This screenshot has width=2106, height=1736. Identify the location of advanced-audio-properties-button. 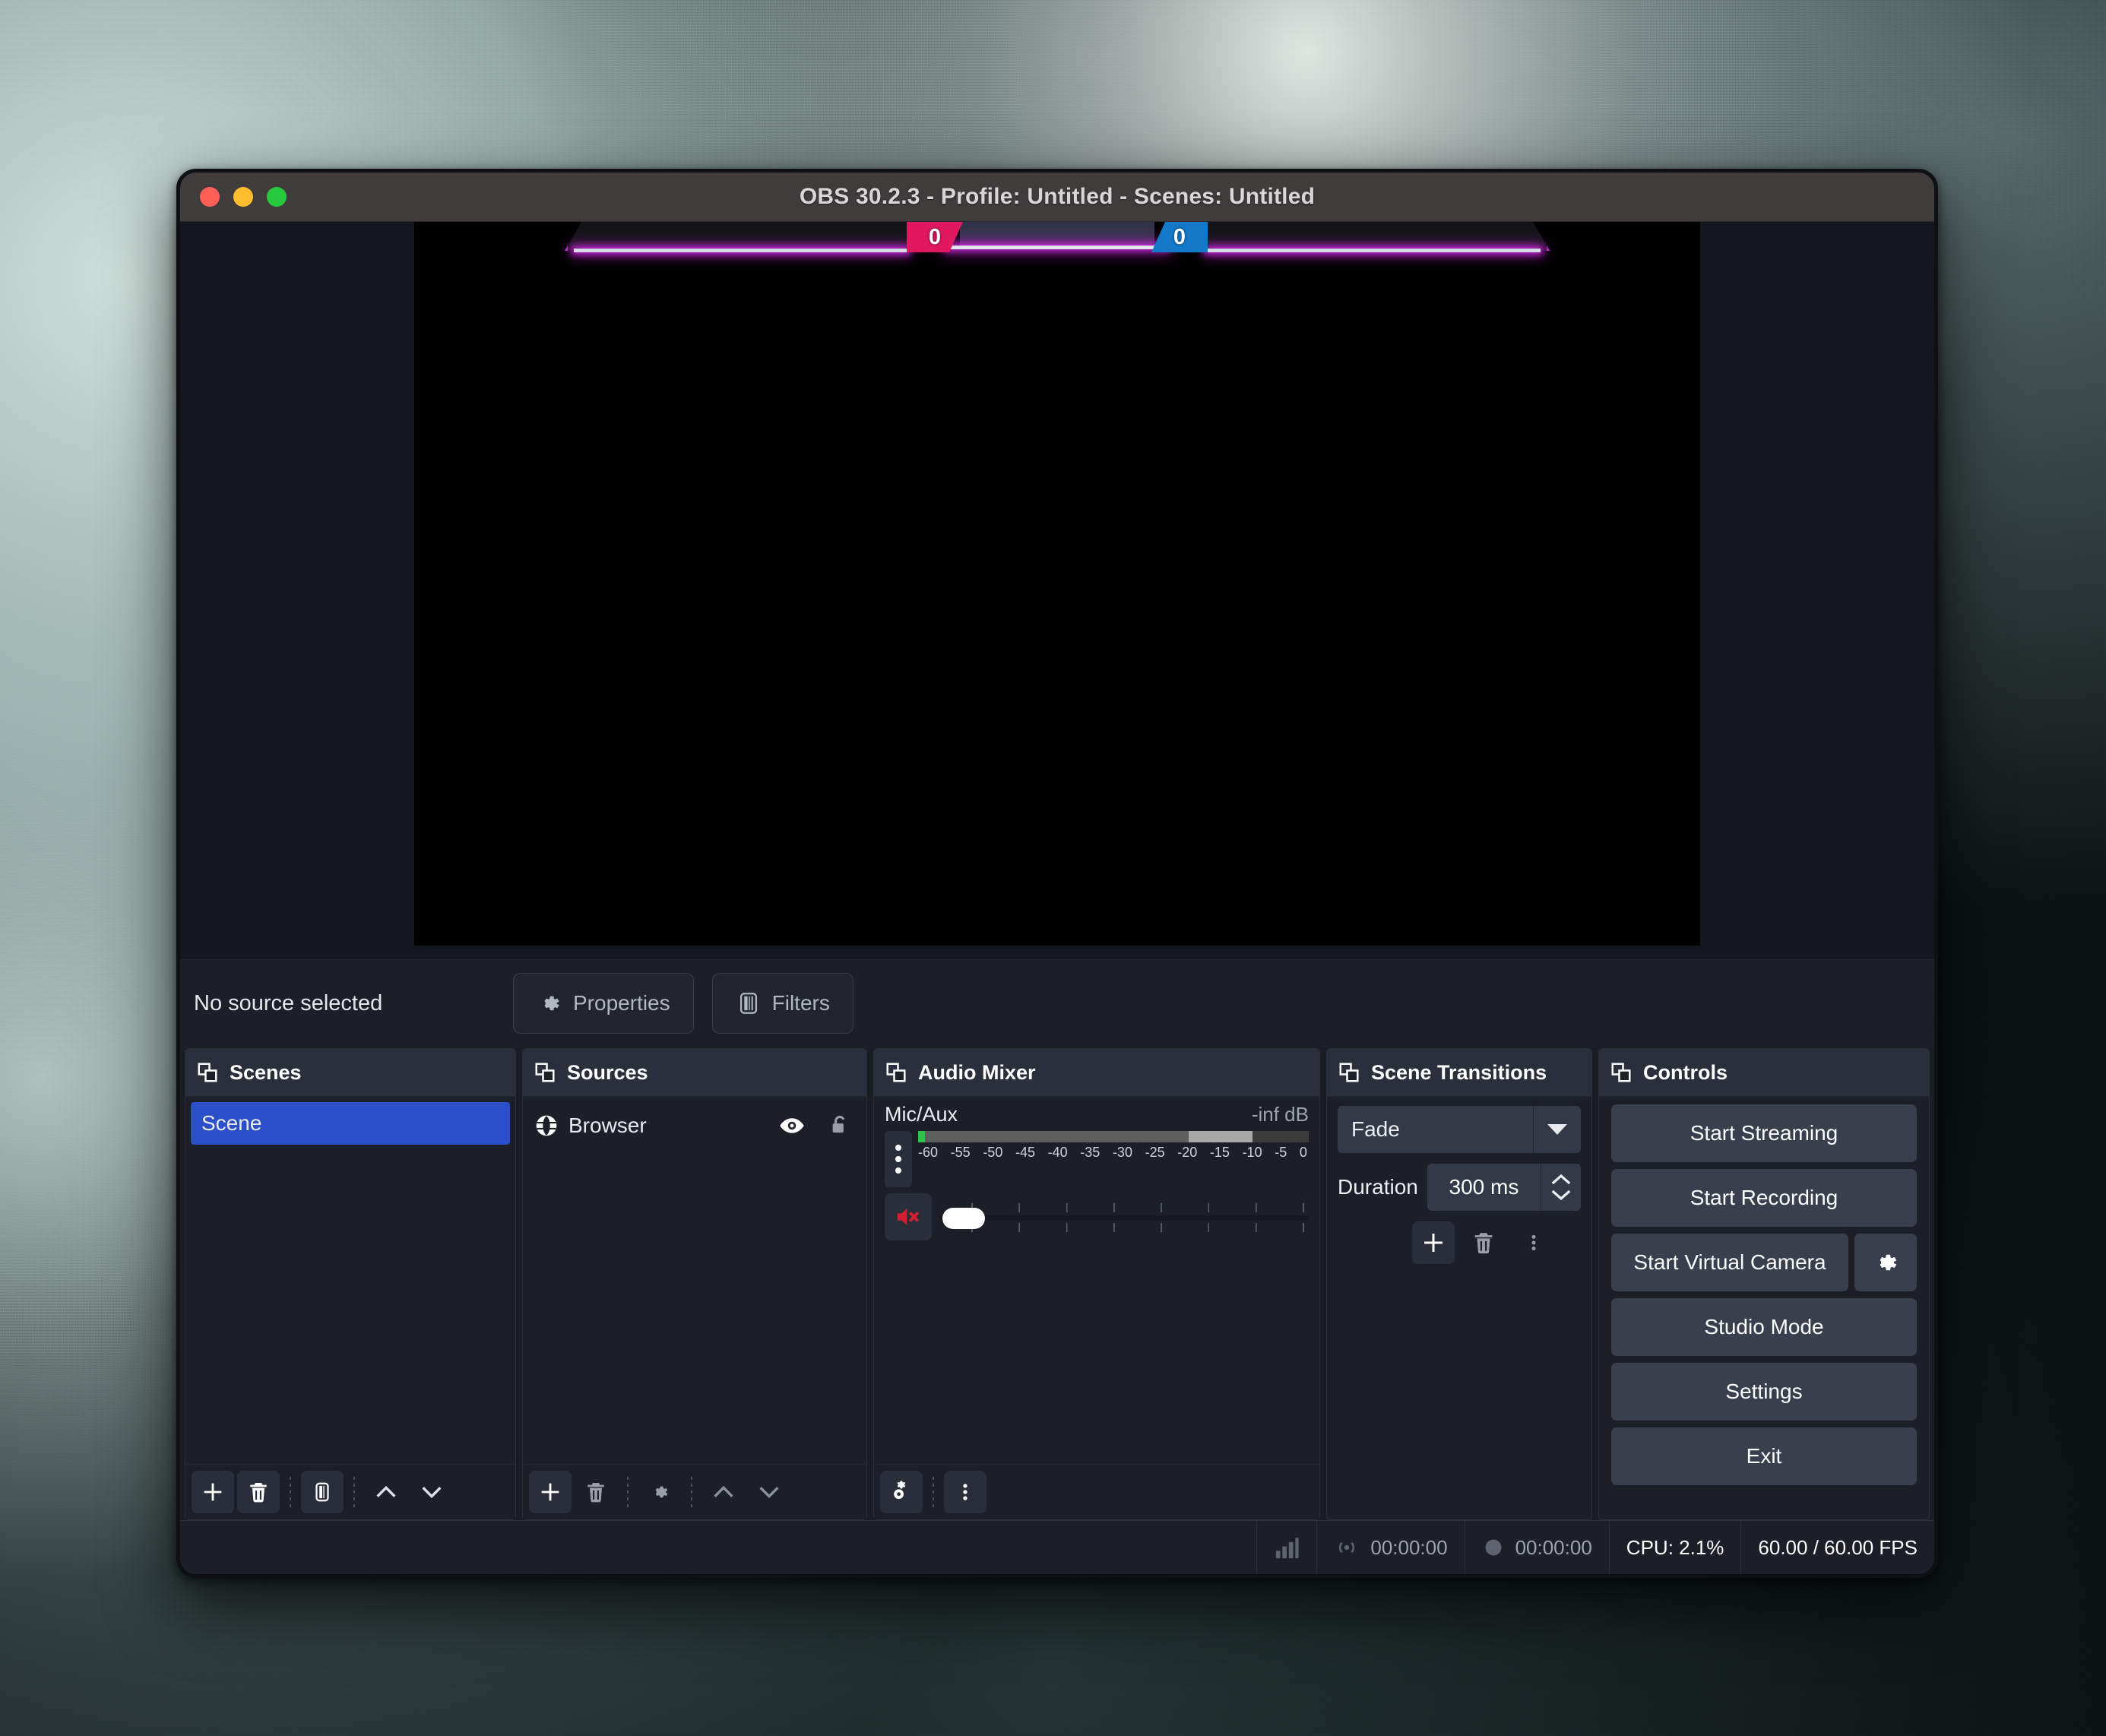
(902, 1492).